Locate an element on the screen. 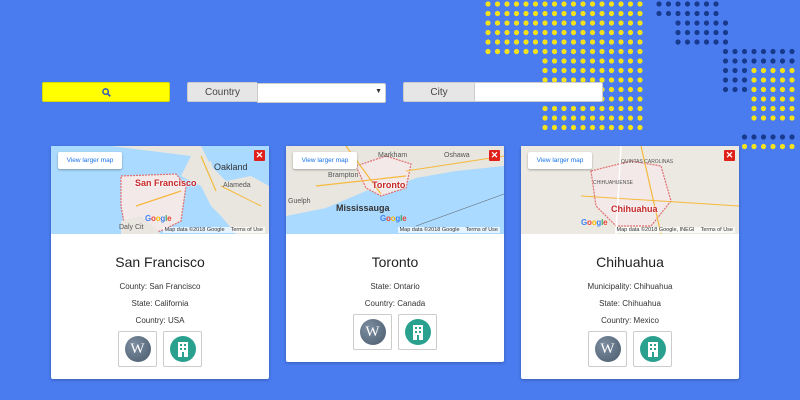 The height and width of the screenshot is (400, 800). state-info: State: Chihuahua is located at coordinates (630, 303).